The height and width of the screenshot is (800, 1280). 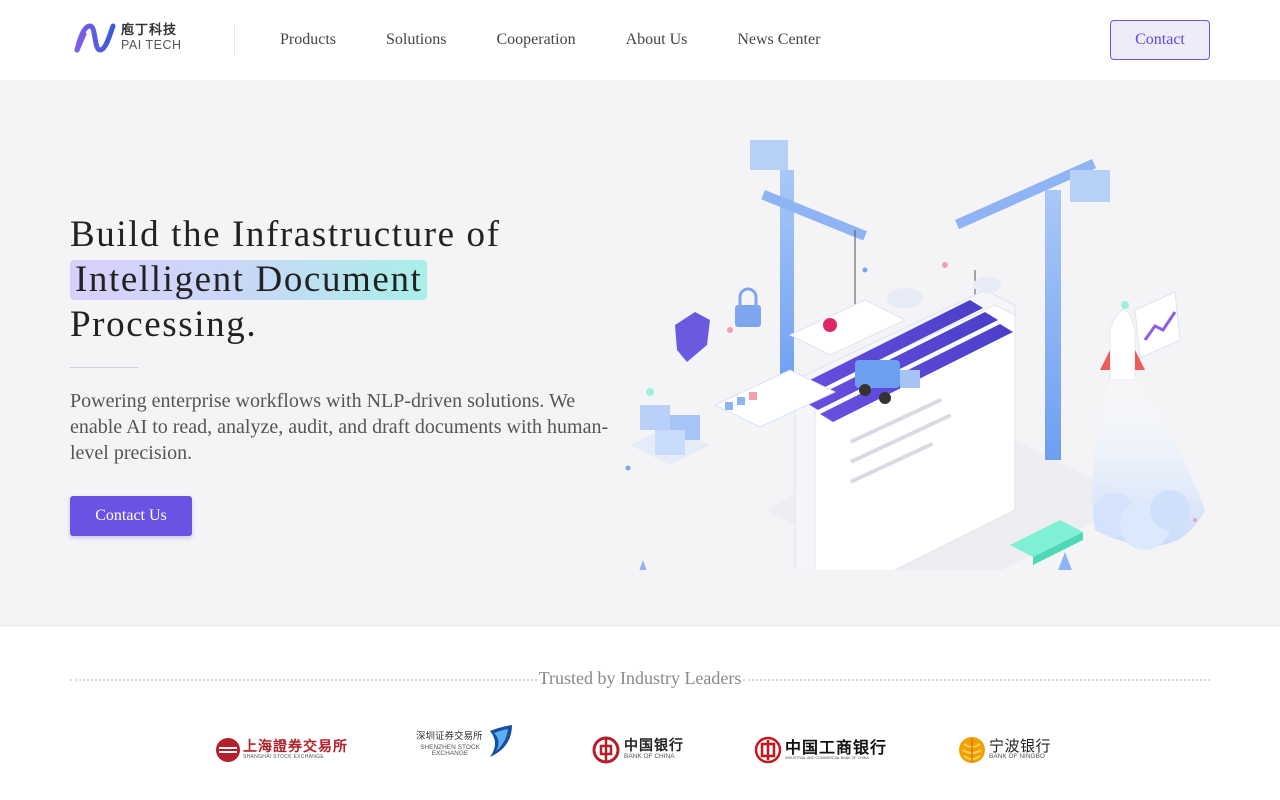 I want to click on hero-title-highlight: Intelligent Document, so click(x=249, y=280).